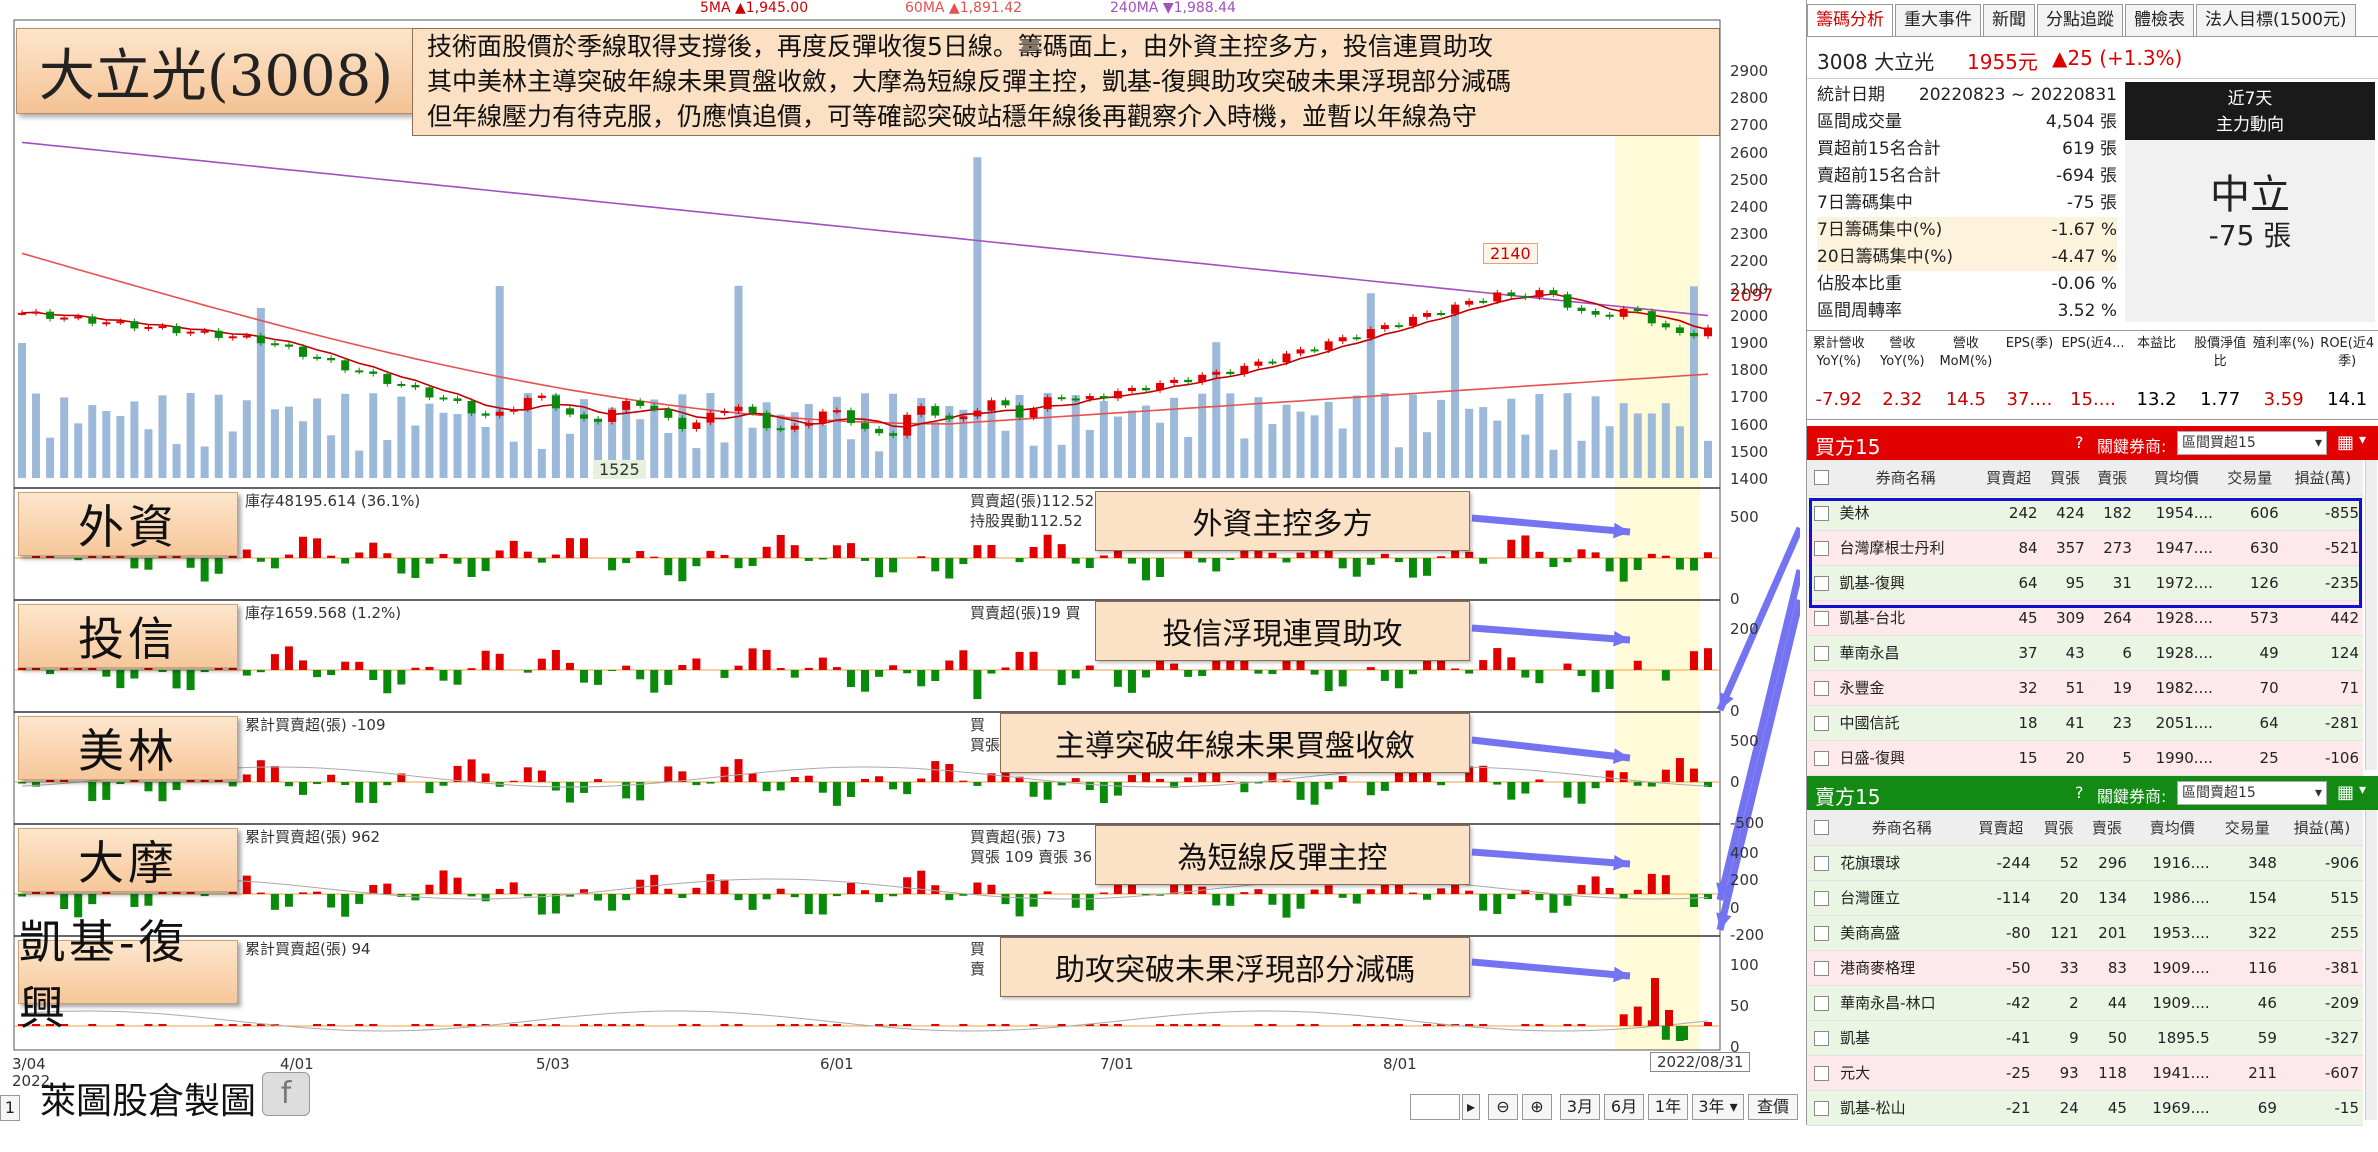 Image resolution: width=2378 pixels, height=1152 pixels. What do you see at coordinates (2159, 20) in the screenshot?
I see `tab-health-check: 體檢表` at bounding box center [2159, 20].